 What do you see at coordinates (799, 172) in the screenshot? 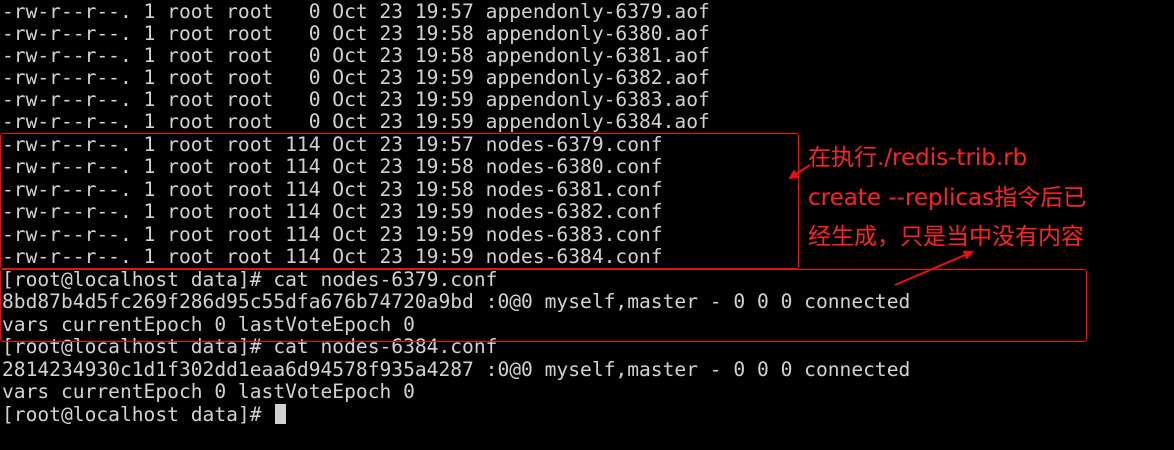
I see `arrow-to-nodes-files` at bounding box center [799, 172].